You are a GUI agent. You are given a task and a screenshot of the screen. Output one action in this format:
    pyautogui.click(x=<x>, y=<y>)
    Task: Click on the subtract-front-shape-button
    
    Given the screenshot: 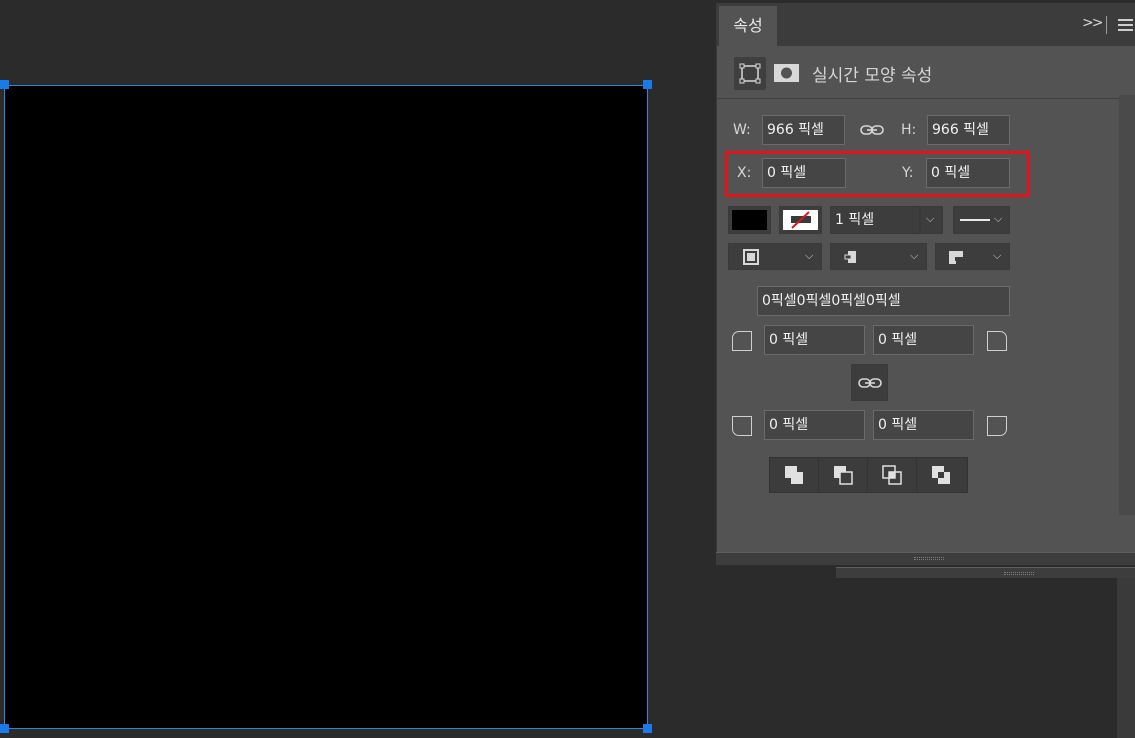 What is the action you would take?
    pyautogui.click(x=843, y=475)
    